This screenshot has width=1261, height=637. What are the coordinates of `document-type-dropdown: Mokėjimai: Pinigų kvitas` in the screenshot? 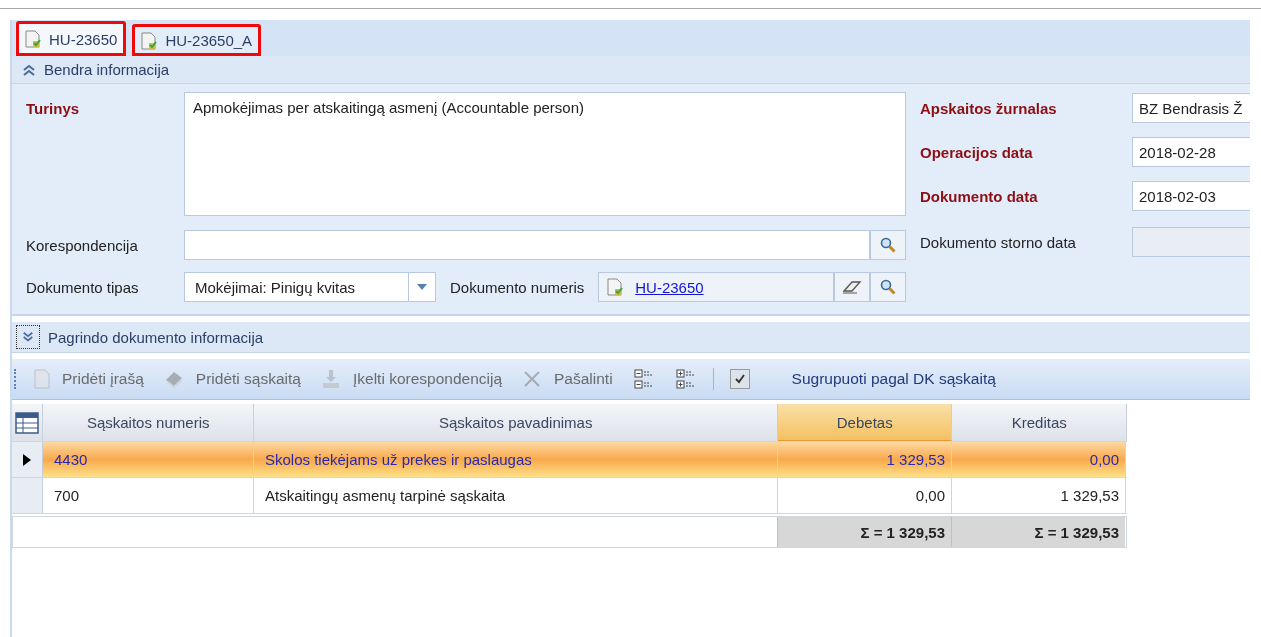 It's located at (310, 287).